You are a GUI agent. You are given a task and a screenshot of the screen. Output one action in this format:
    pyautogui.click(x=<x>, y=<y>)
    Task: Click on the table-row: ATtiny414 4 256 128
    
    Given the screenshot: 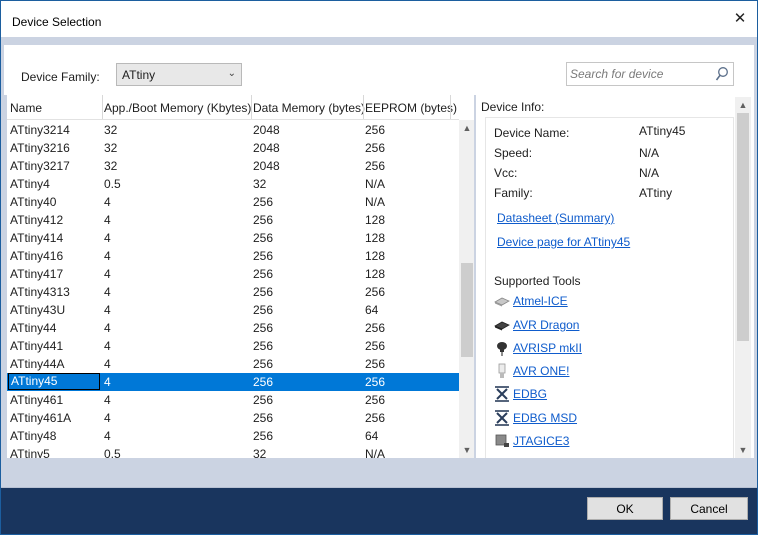 What is the action you would take?
    pyautogui.click(x=233, y=238)
    